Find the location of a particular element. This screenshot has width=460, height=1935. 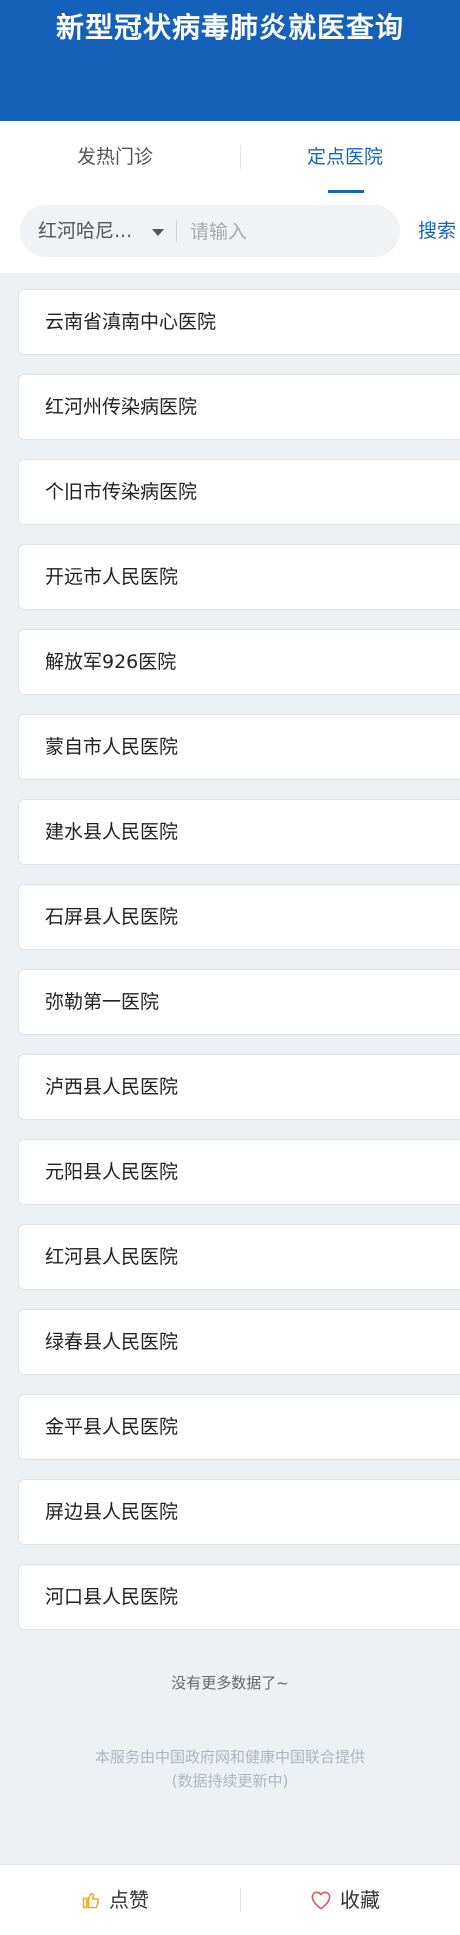

bottom-bar: 点赞 收藏 is located at coordinates (230, 1899).